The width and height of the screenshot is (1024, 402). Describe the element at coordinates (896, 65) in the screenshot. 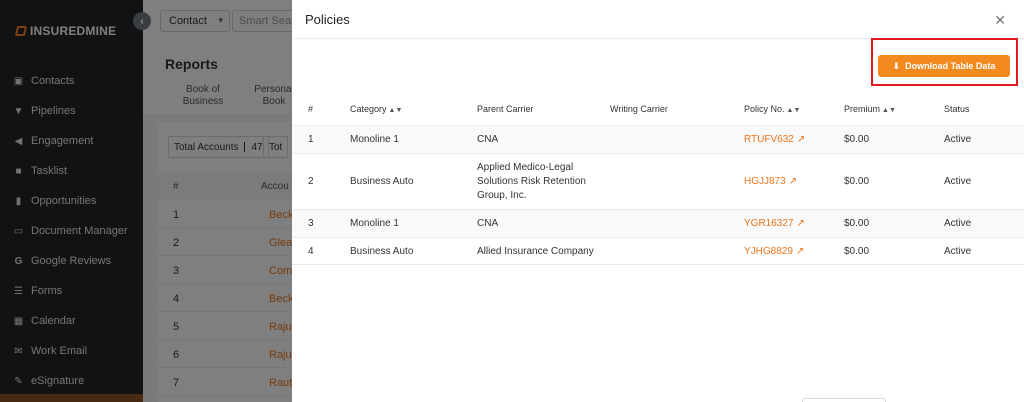

I see `download-icon: ⬇` at that location.